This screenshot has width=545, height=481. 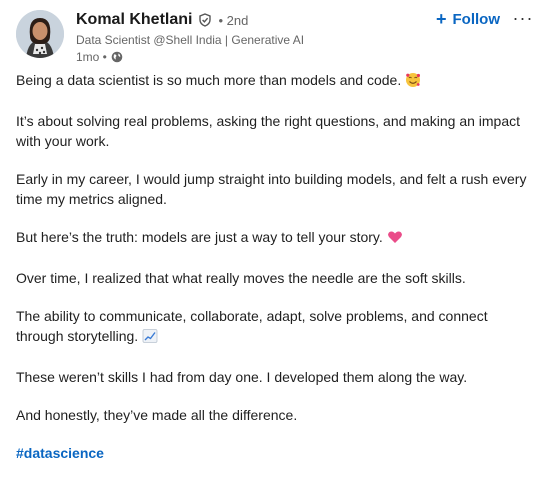 What do you see at coordinates (441, 19) in the screenshot?
I see `plus-icon: +` at bounding box center [441, 19].